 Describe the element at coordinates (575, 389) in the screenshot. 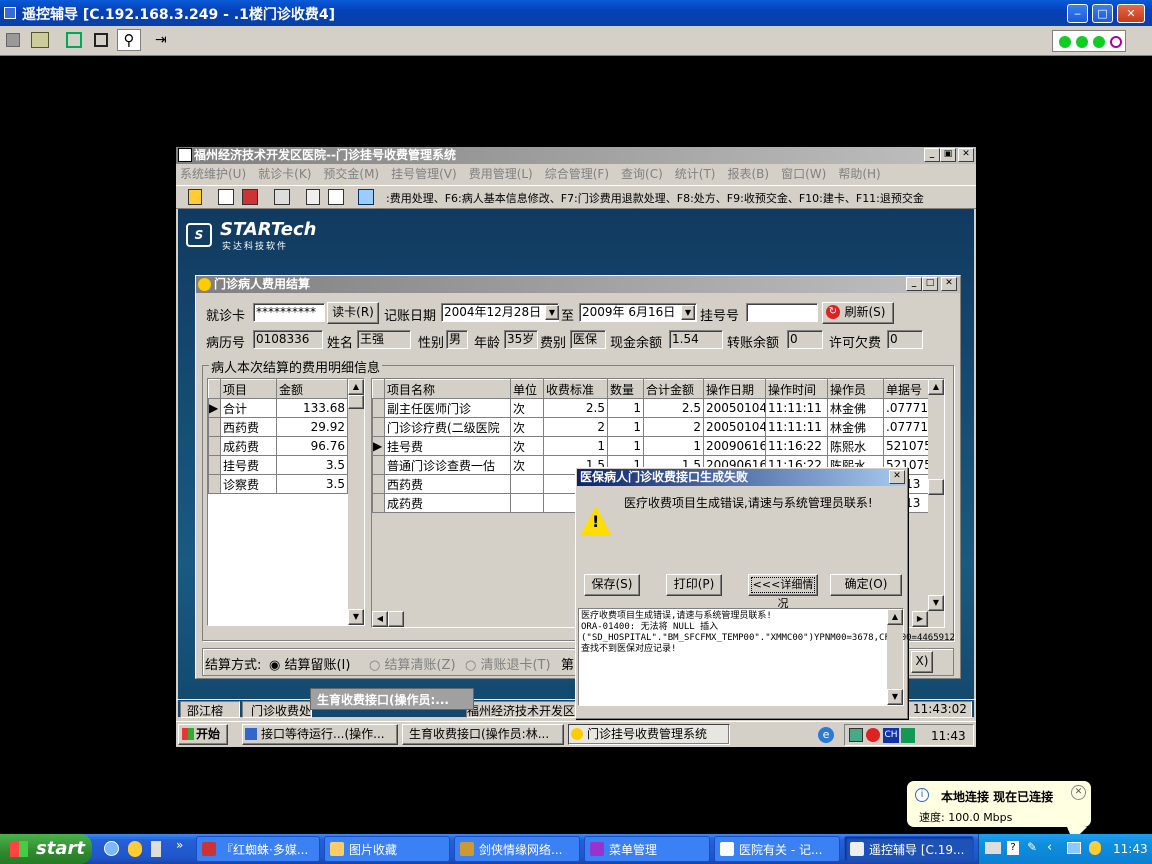

I see `col-price: 收费标准` at that location.